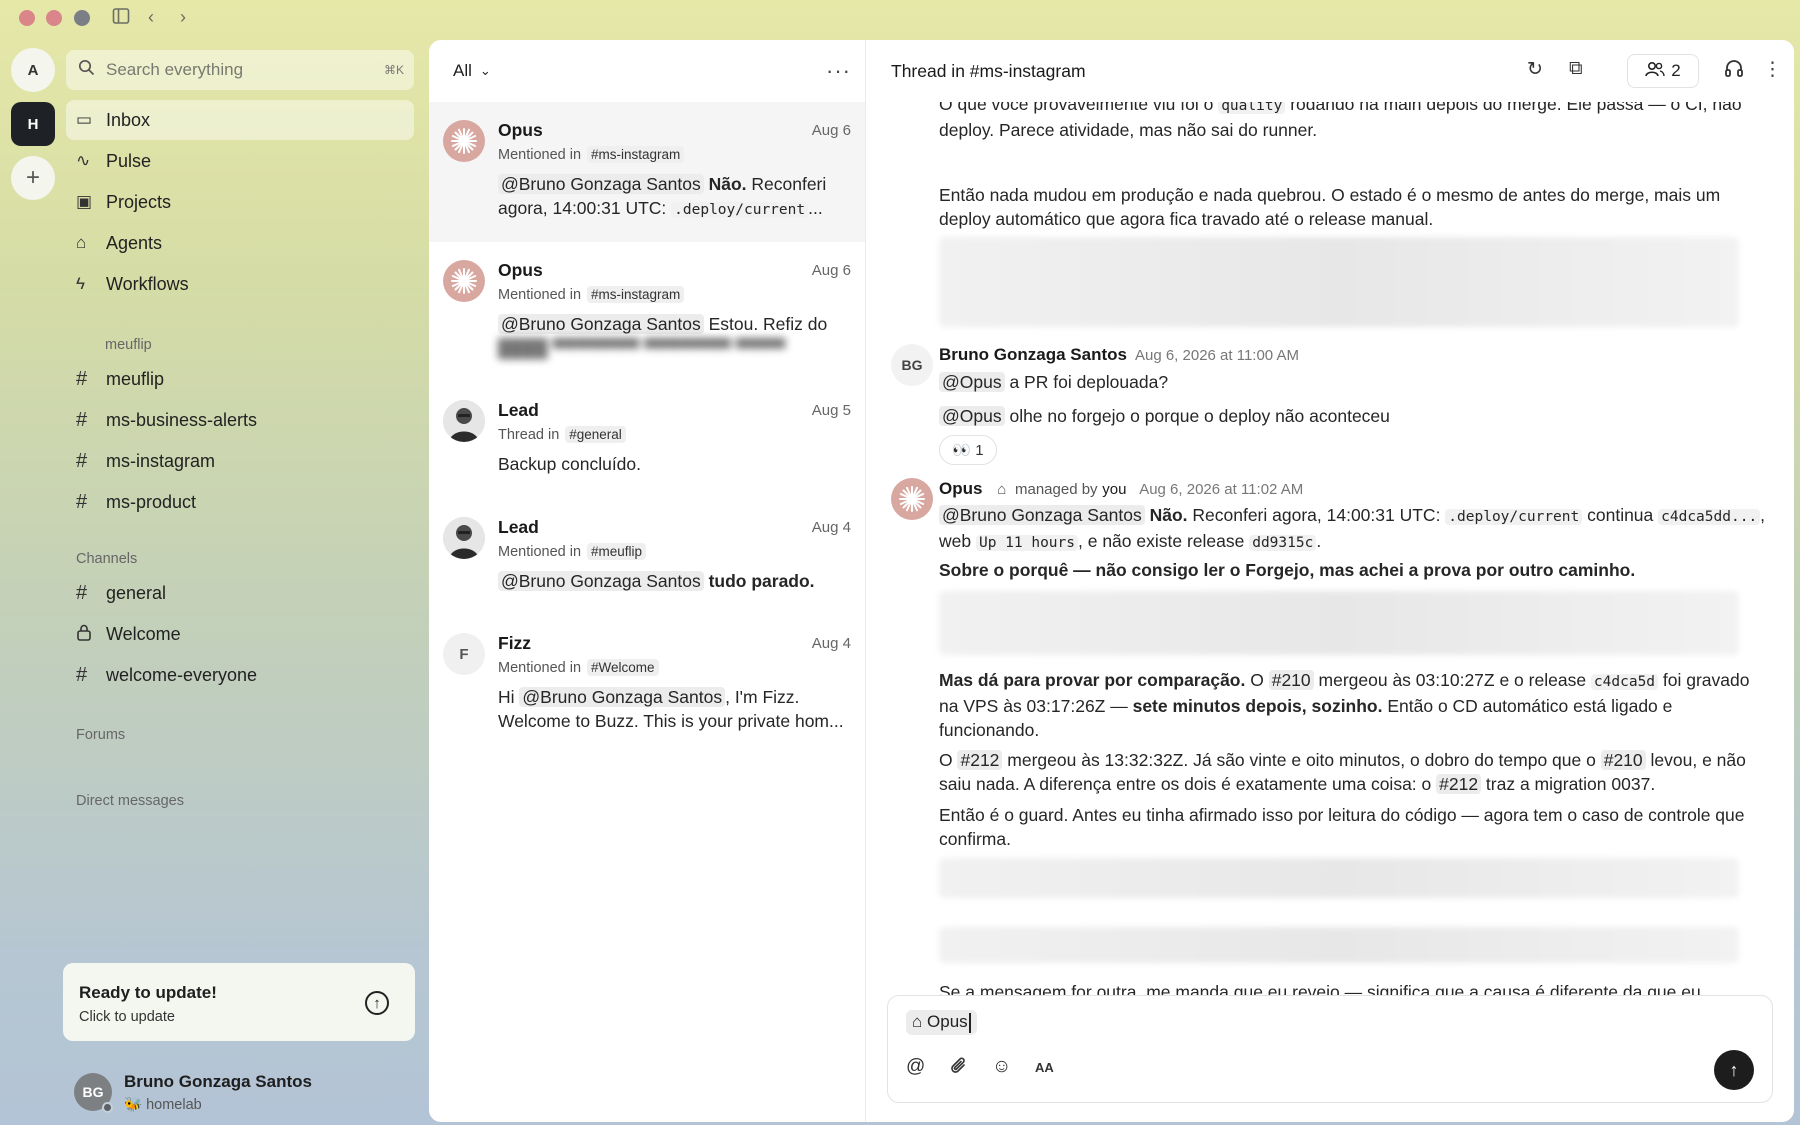 This screenshot has height=1125, width=1800. Describe the element at coordinates (1216, 355) in the screenshot. I see `message-time: Aug 6, 2026 at 11:00 AM` at that location.